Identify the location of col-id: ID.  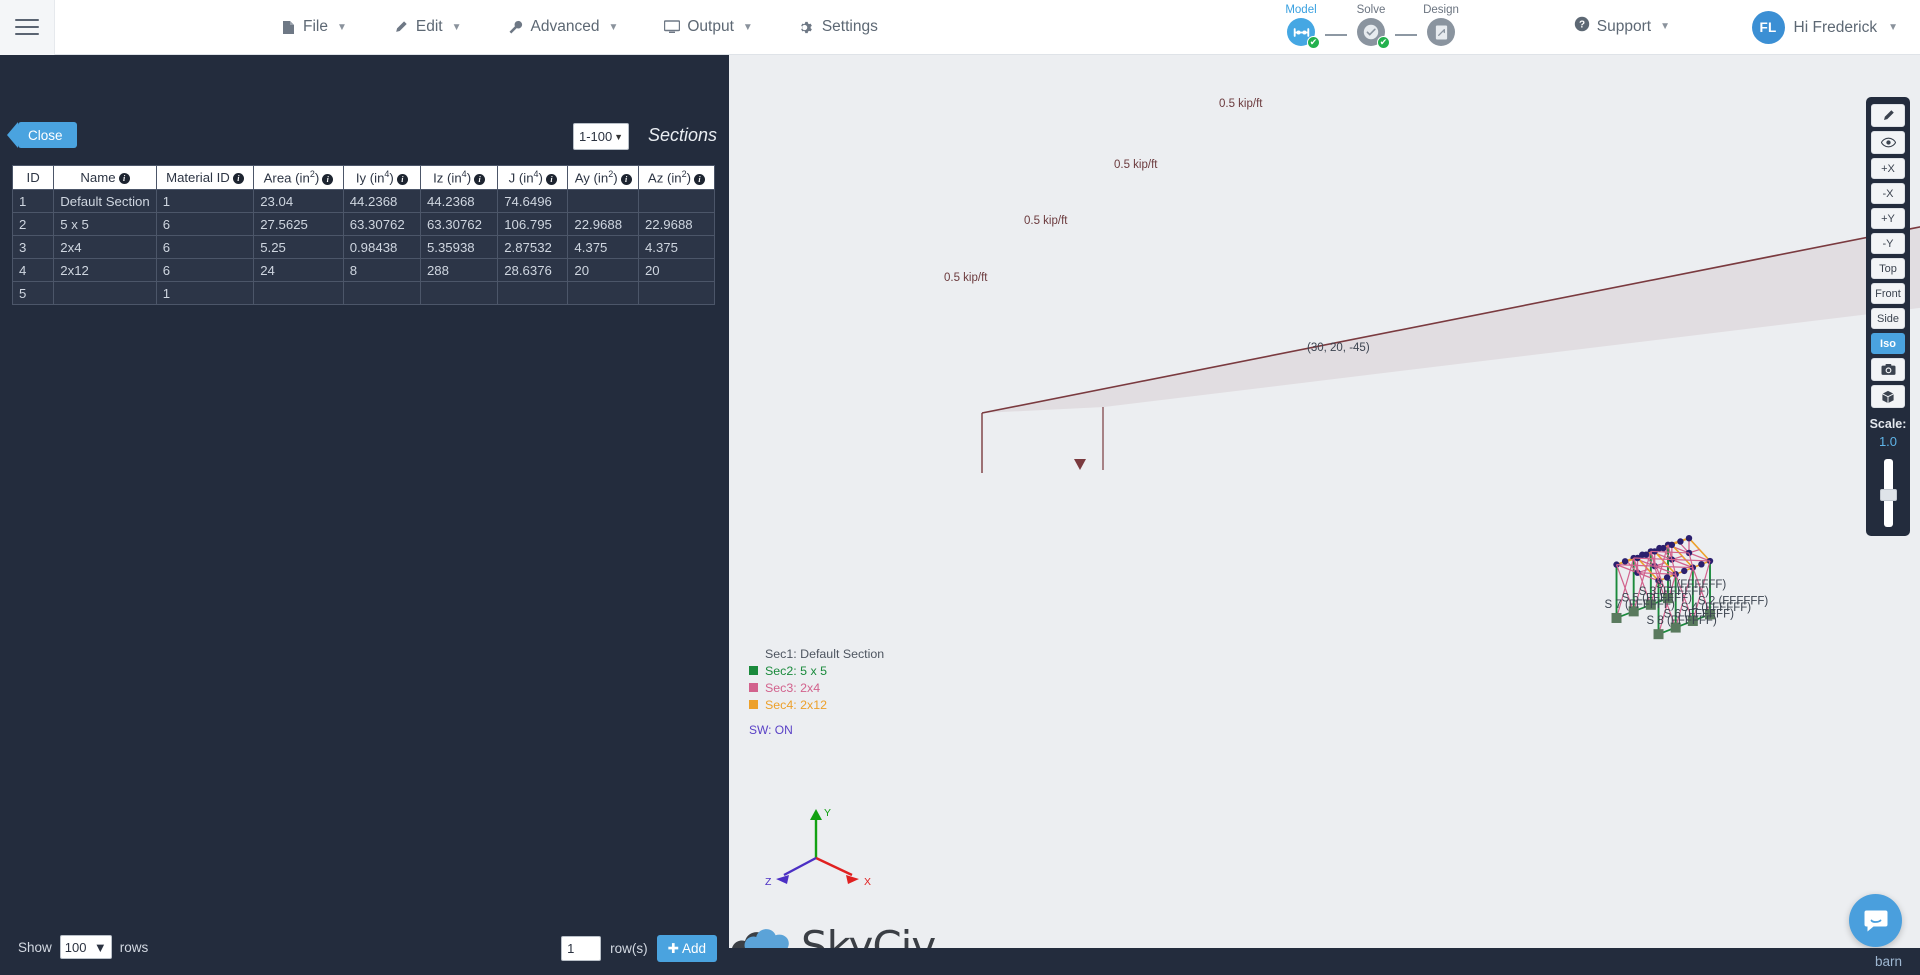
(33, 177).